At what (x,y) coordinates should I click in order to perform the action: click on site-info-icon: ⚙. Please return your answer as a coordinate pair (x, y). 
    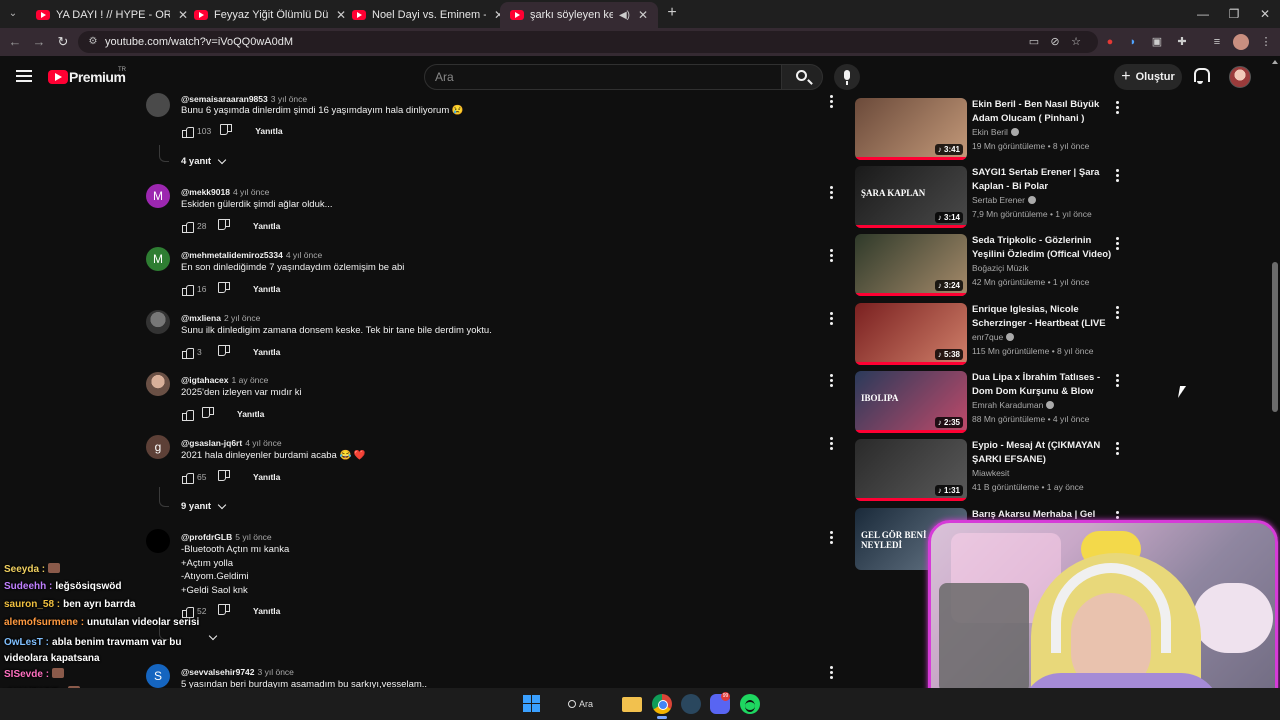
    Looking at the image, I should click on (93, 42).